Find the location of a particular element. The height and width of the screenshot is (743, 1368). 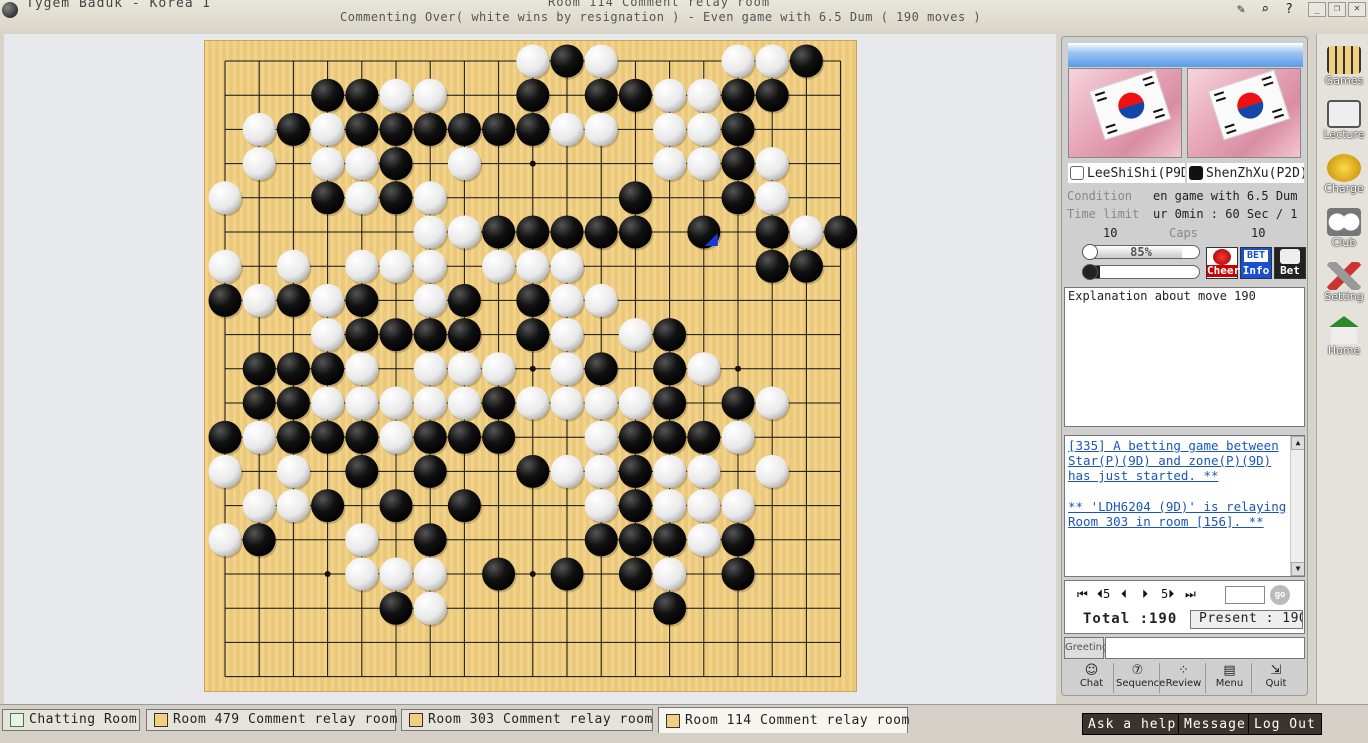

home-button: Home is located at coordinates (1344, 338).